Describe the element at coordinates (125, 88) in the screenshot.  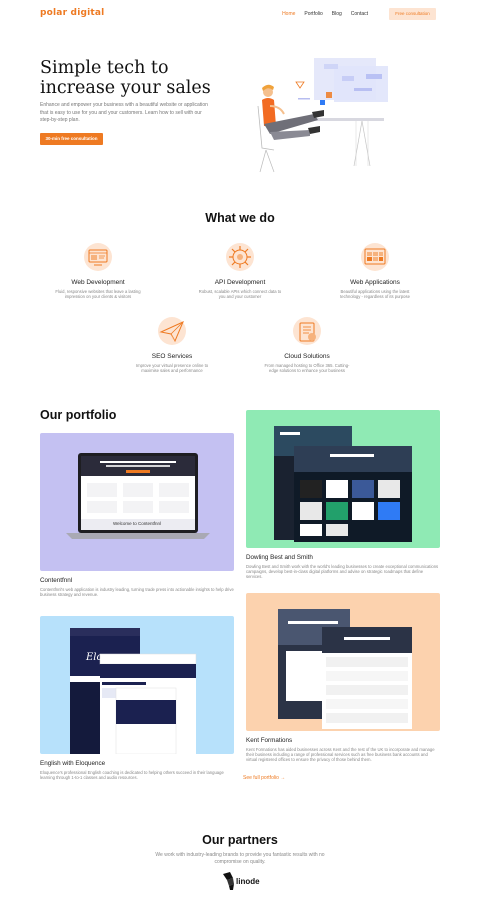
I see `hero-title-line-2: increase your sales` at that location.